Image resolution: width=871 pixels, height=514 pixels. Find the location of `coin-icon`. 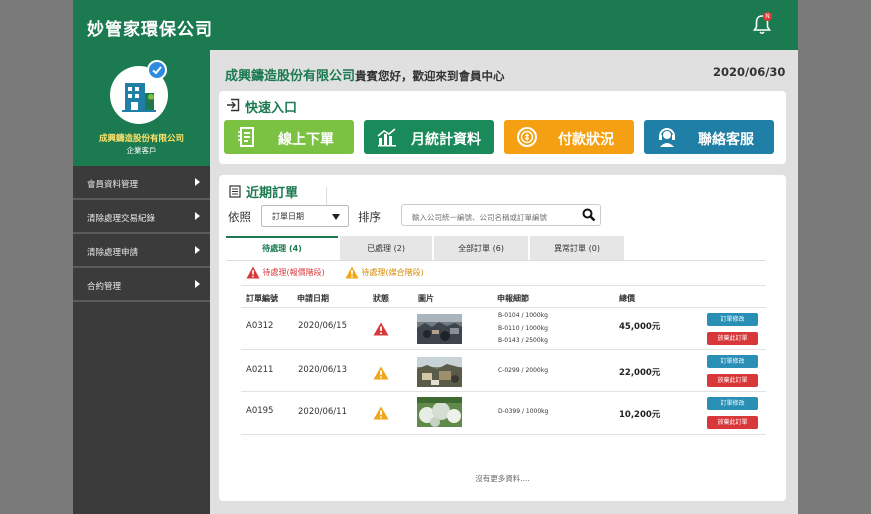

coin-icon is located at coordinates (527, 137).